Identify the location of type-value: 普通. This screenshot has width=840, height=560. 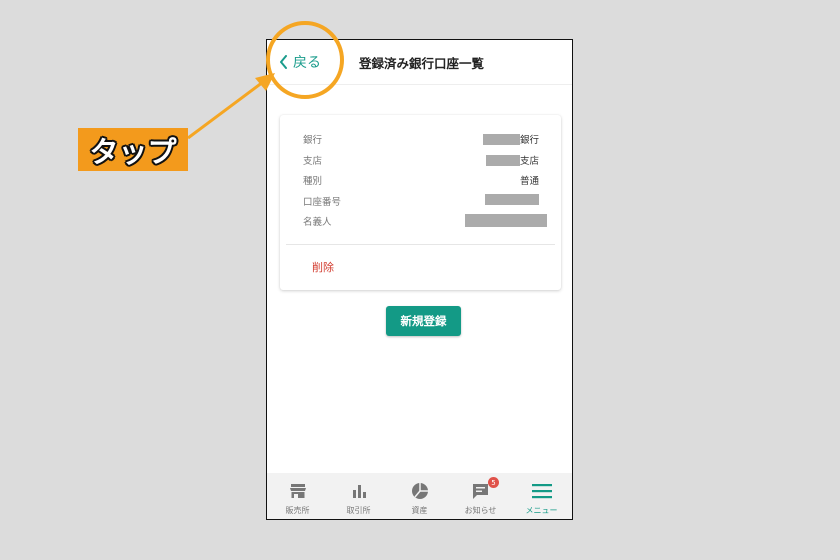
(529, 181).